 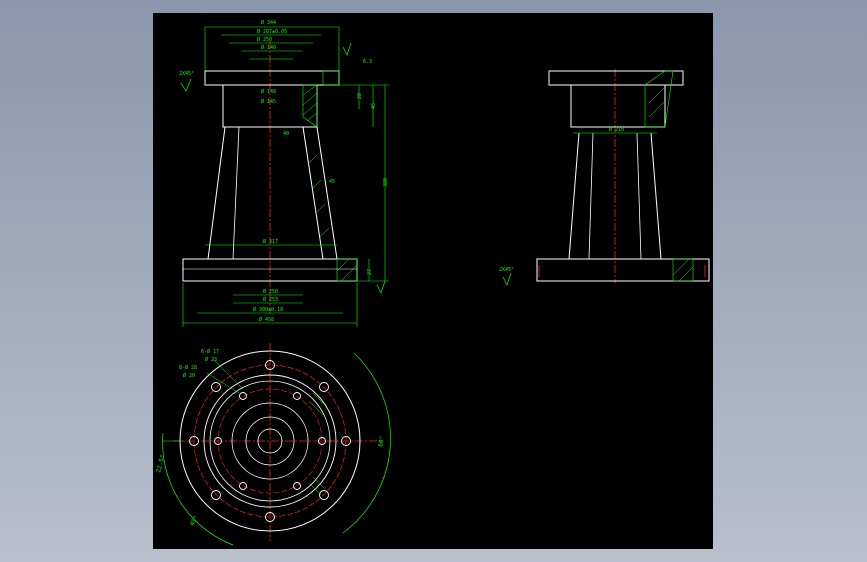 What do you see at coordinates (189, 375) in the screenshot?
I see `dim-holes-b-cb: Ø 20` at bounding box center [189, 375].